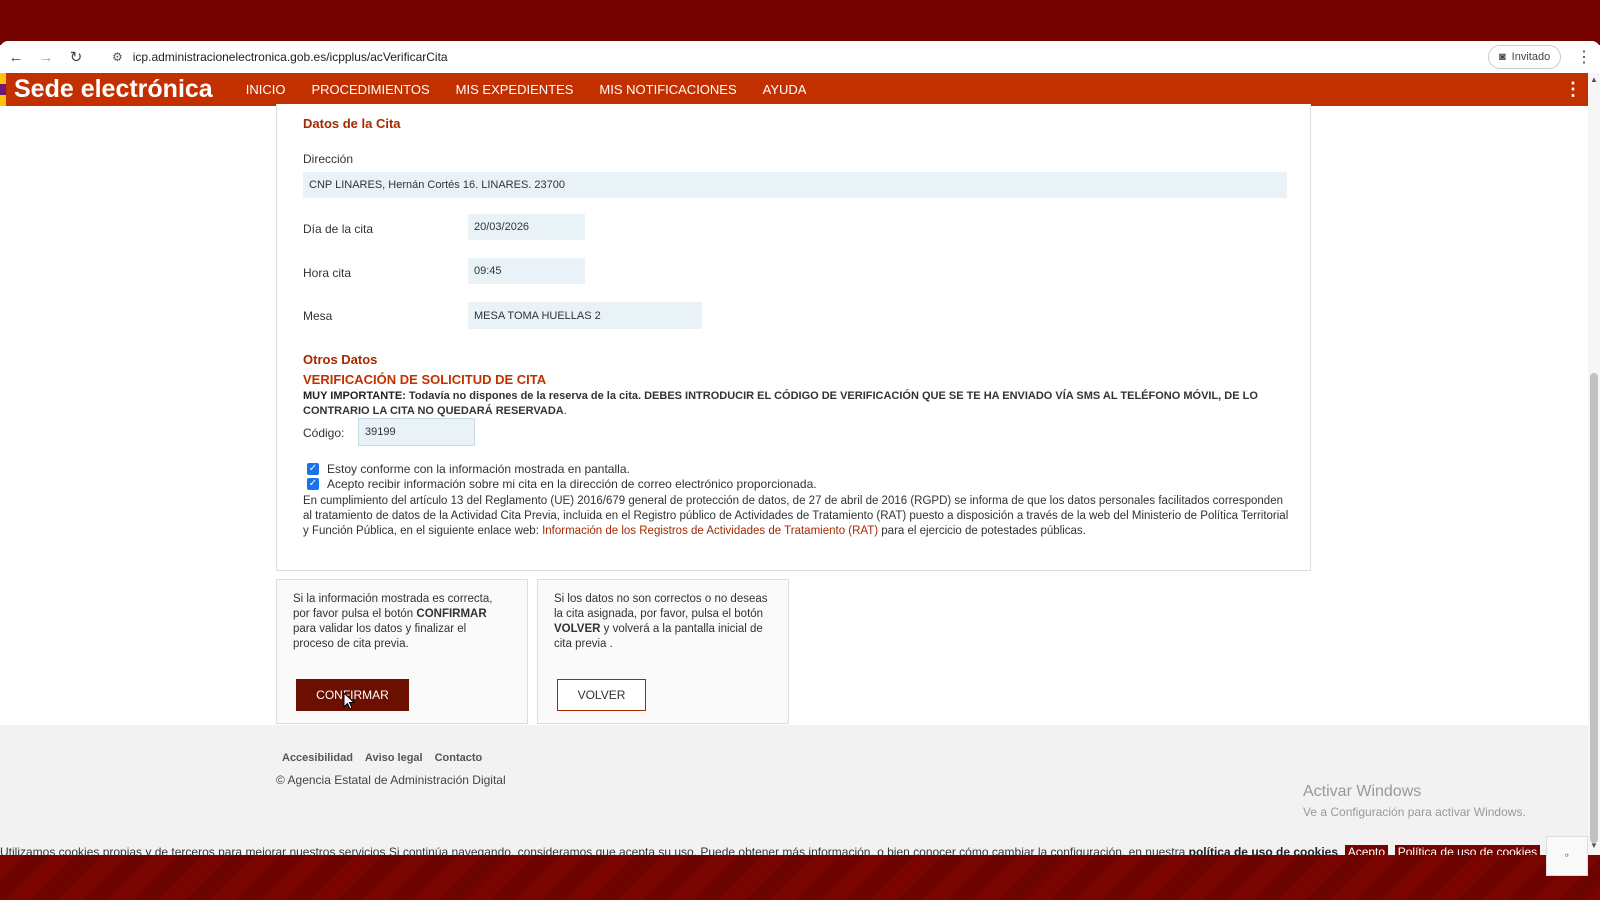  I want to click on section-title-cita: Datos de la Cita, so click(352, 123).